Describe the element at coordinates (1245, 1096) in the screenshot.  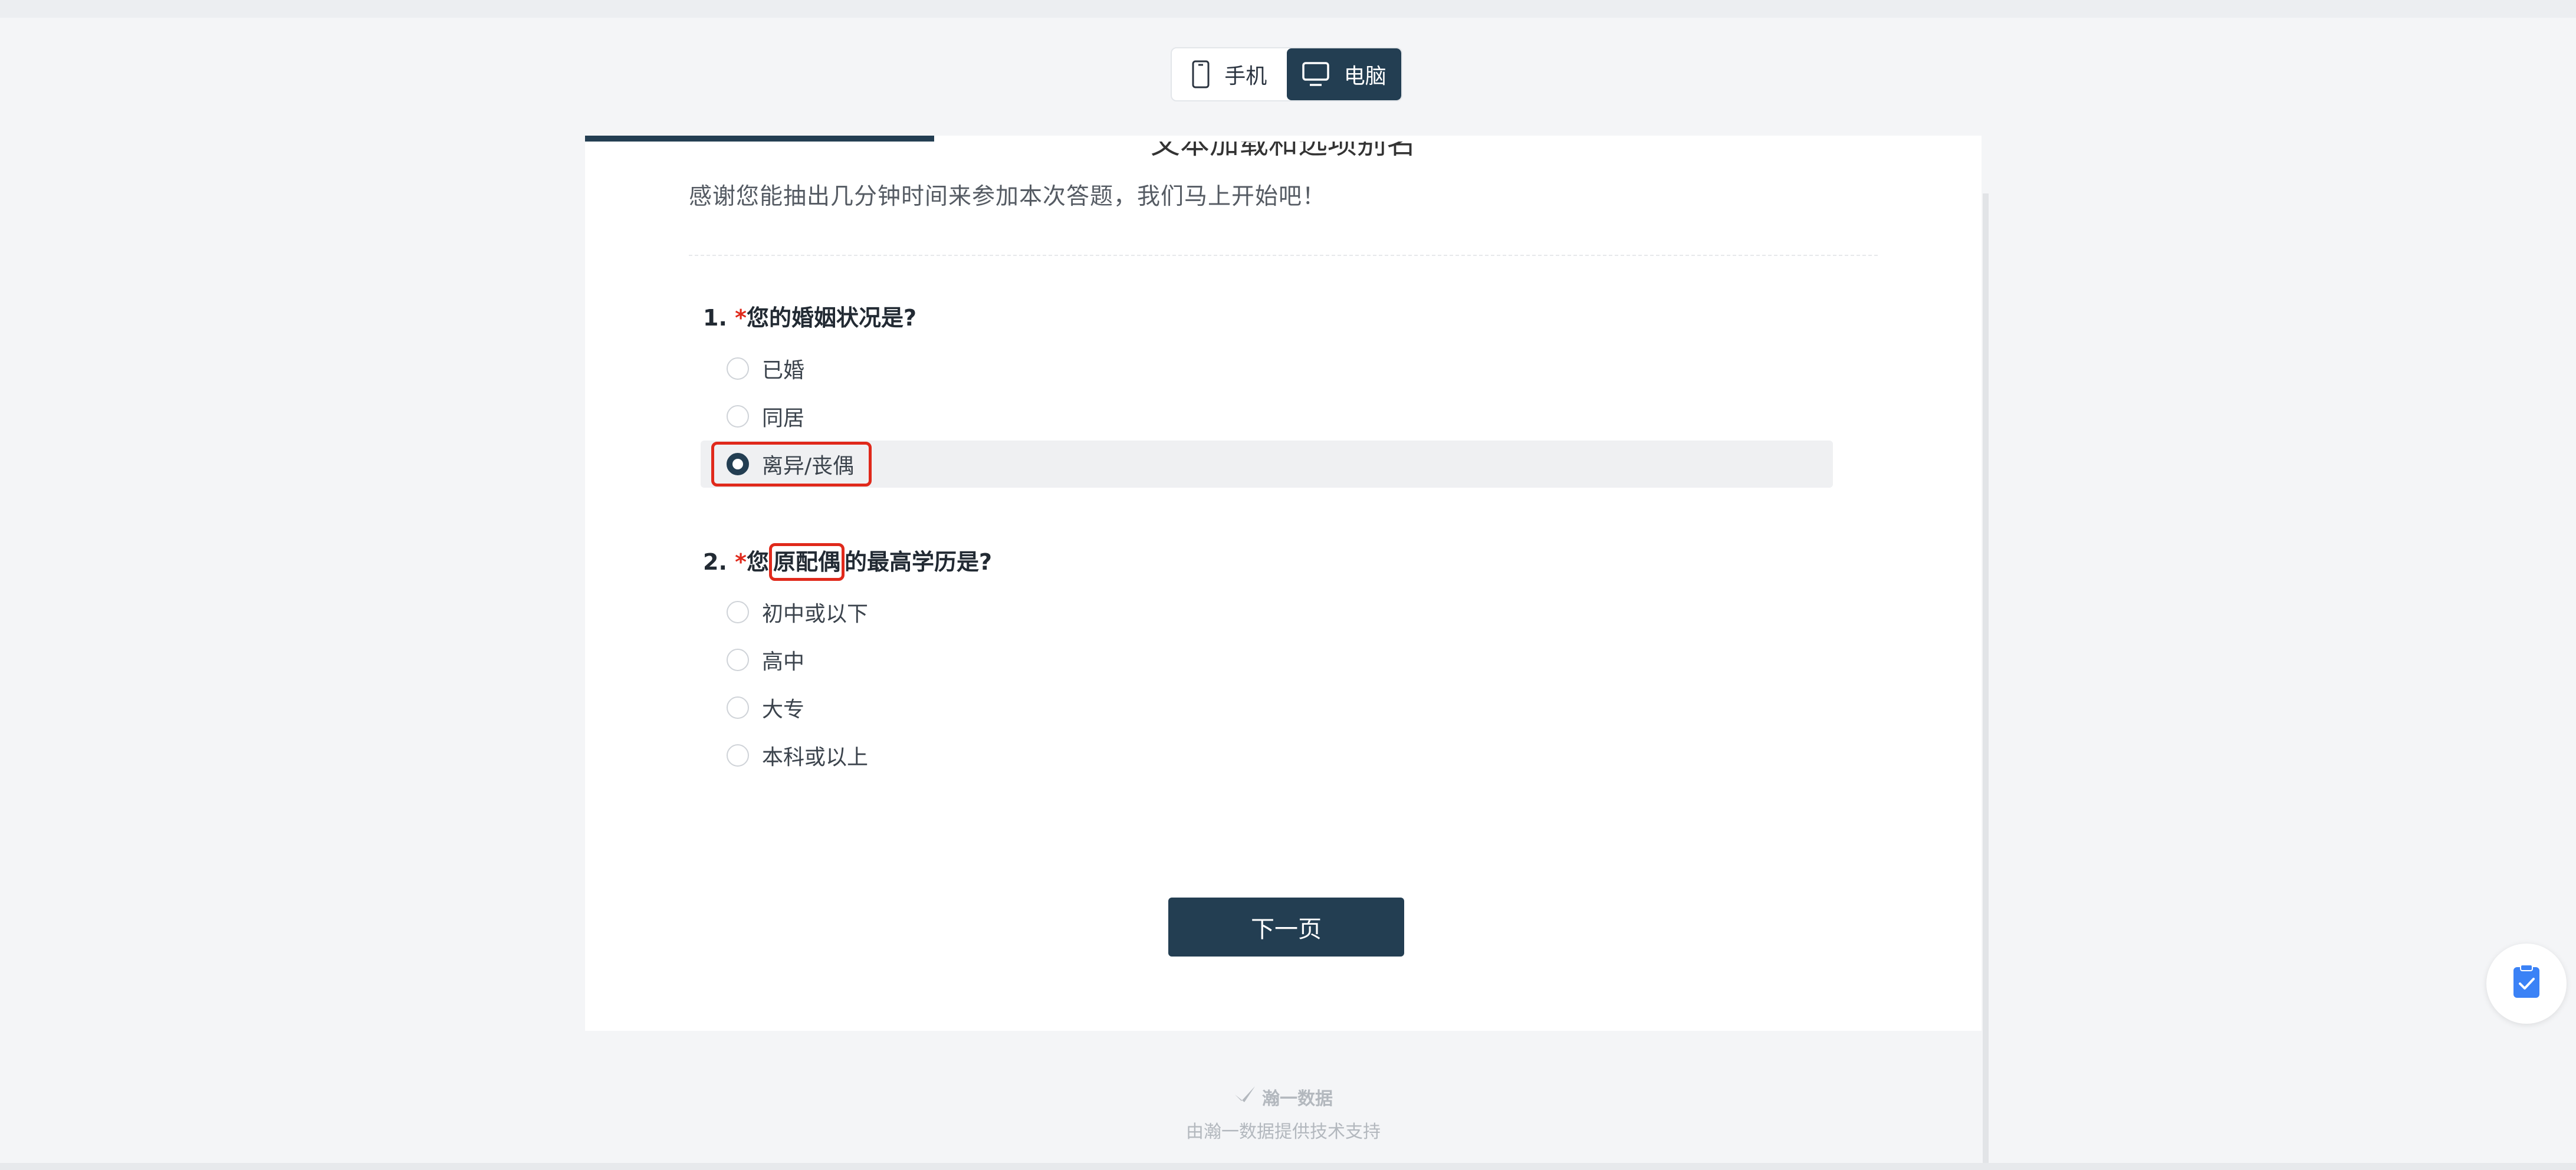
I see `check-logo-icon` at that location.